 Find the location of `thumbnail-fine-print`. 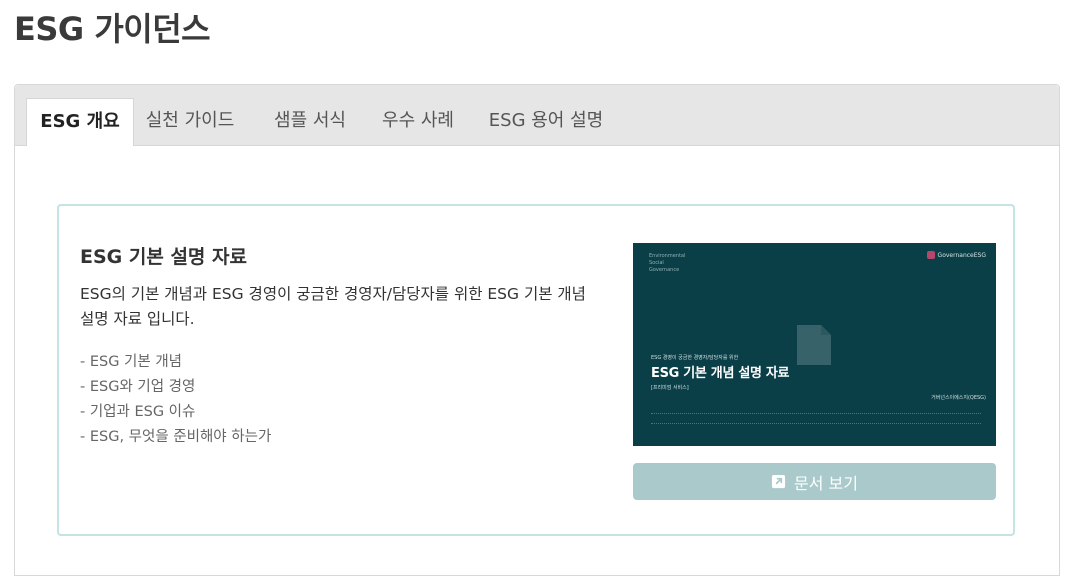

thumbnail-fine-print is located at coordinates (816, 418).